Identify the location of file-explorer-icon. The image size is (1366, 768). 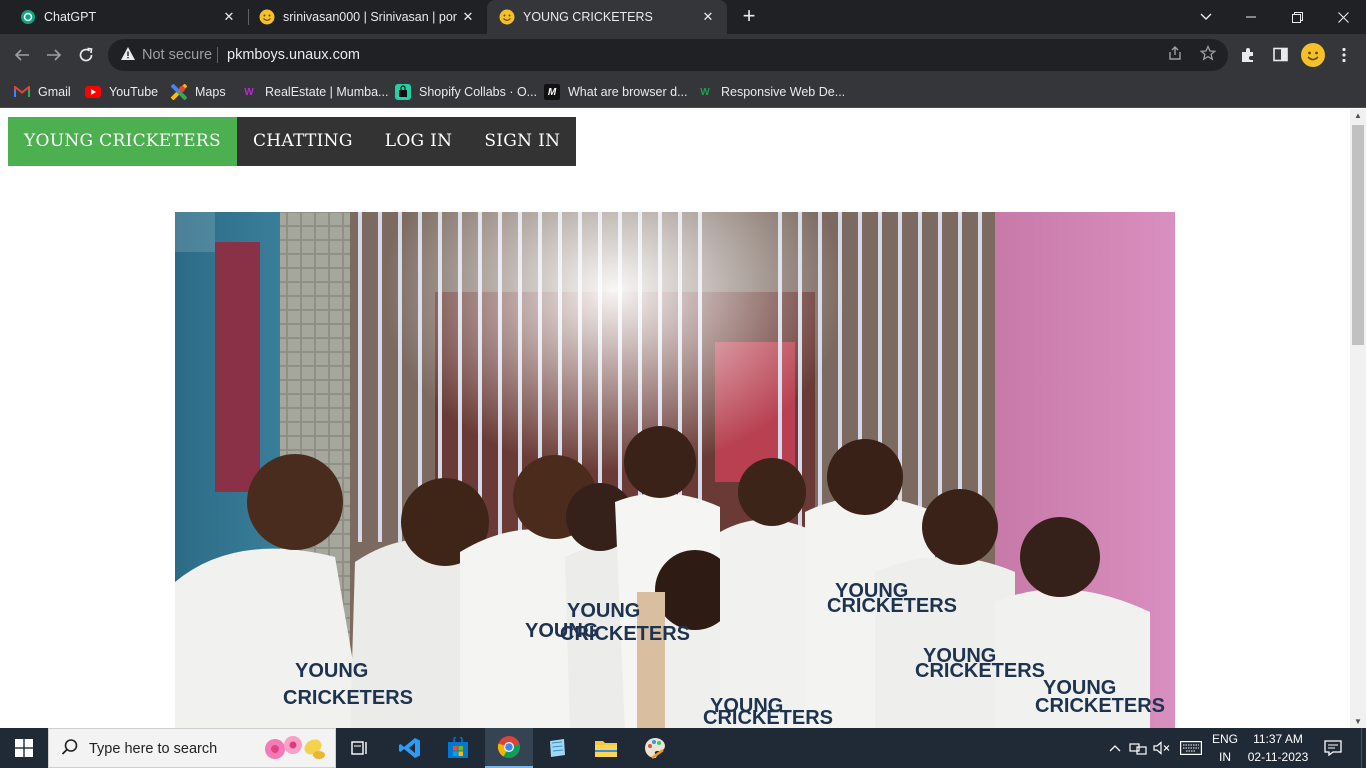
(606, 748).